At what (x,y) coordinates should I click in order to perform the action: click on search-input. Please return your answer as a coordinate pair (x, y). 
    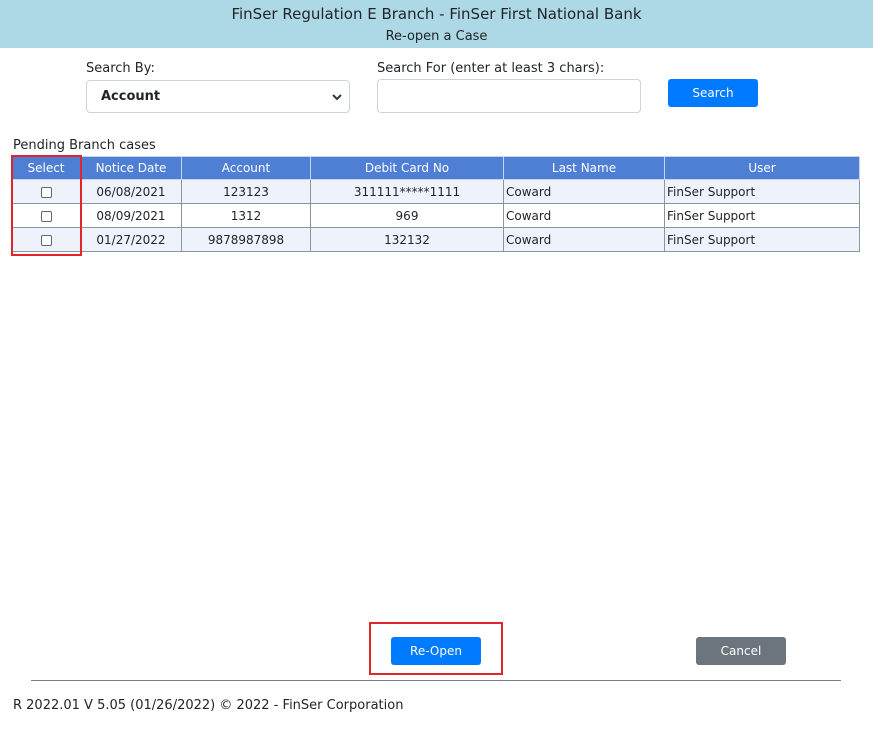
    Looking at the image, I should click on (509, 96).